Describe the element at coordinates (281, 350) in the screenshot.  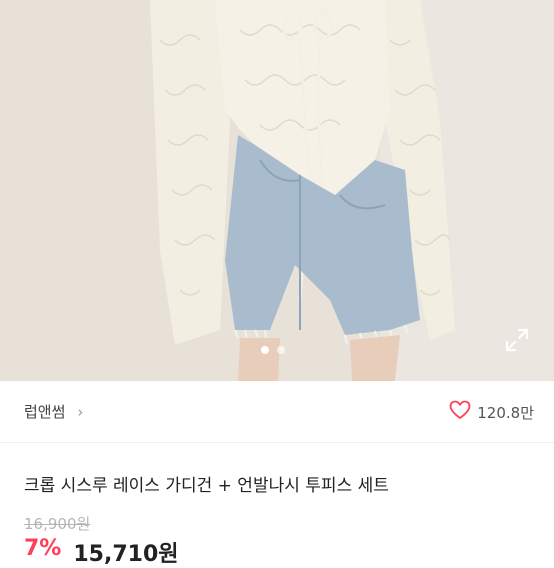
I see `pagination-dot` at that location.